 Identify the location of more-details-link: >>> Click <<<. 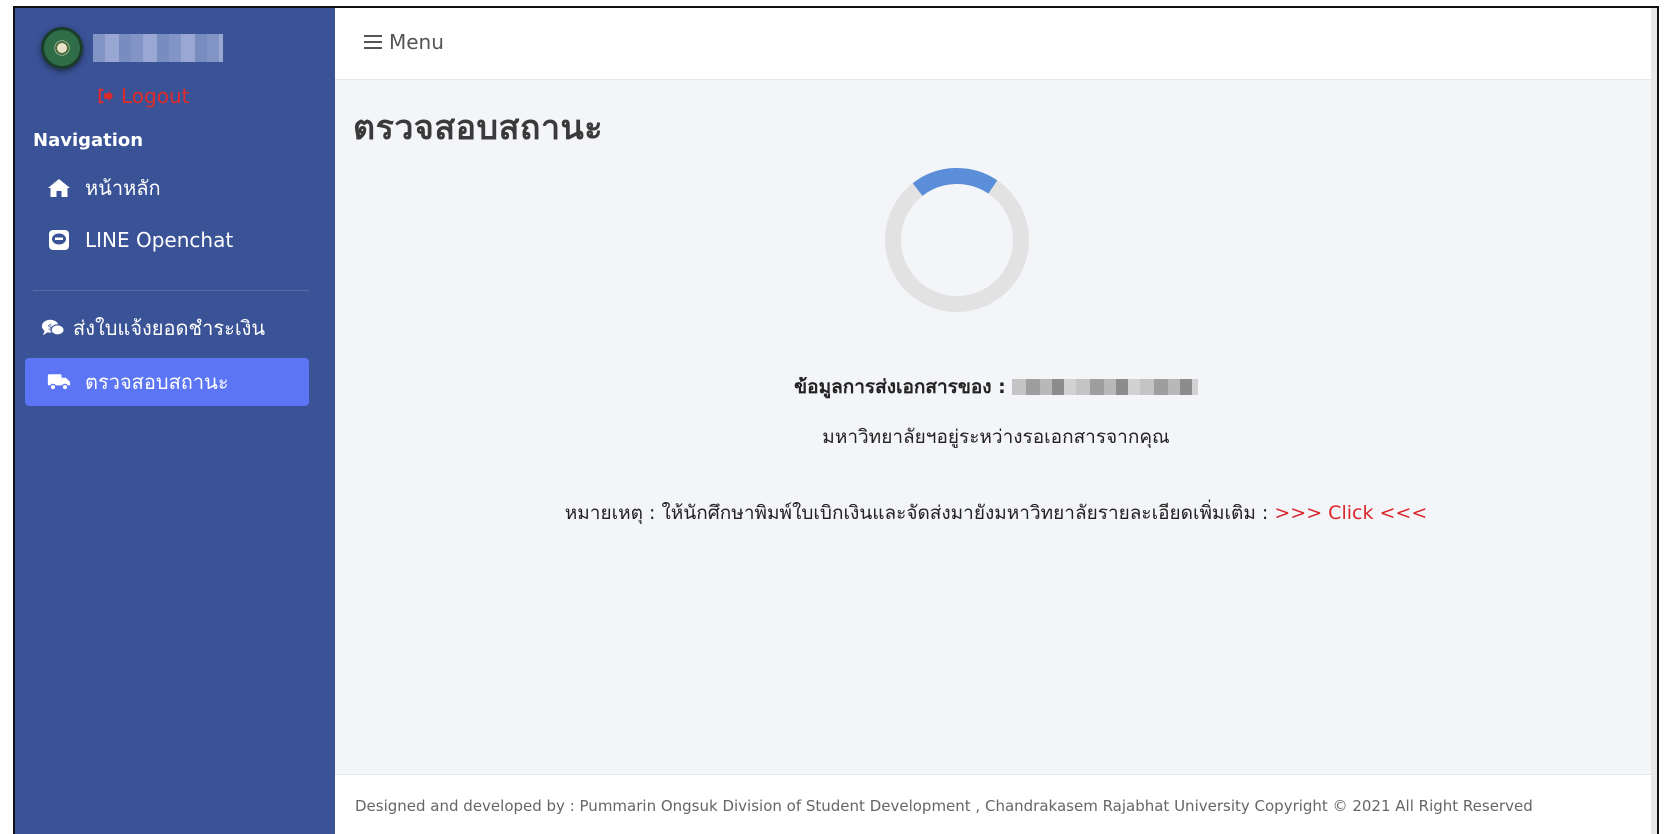
(1350, 513).